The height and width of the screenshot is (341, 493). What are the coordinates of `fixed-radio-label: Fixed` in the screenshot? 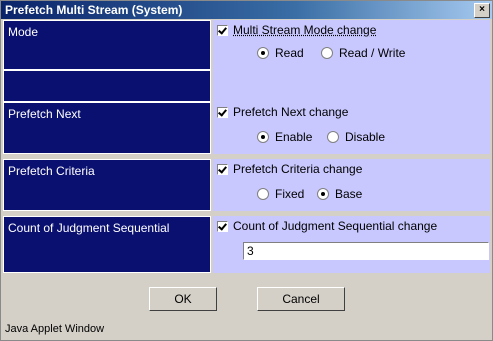 It's located at (289, 194).